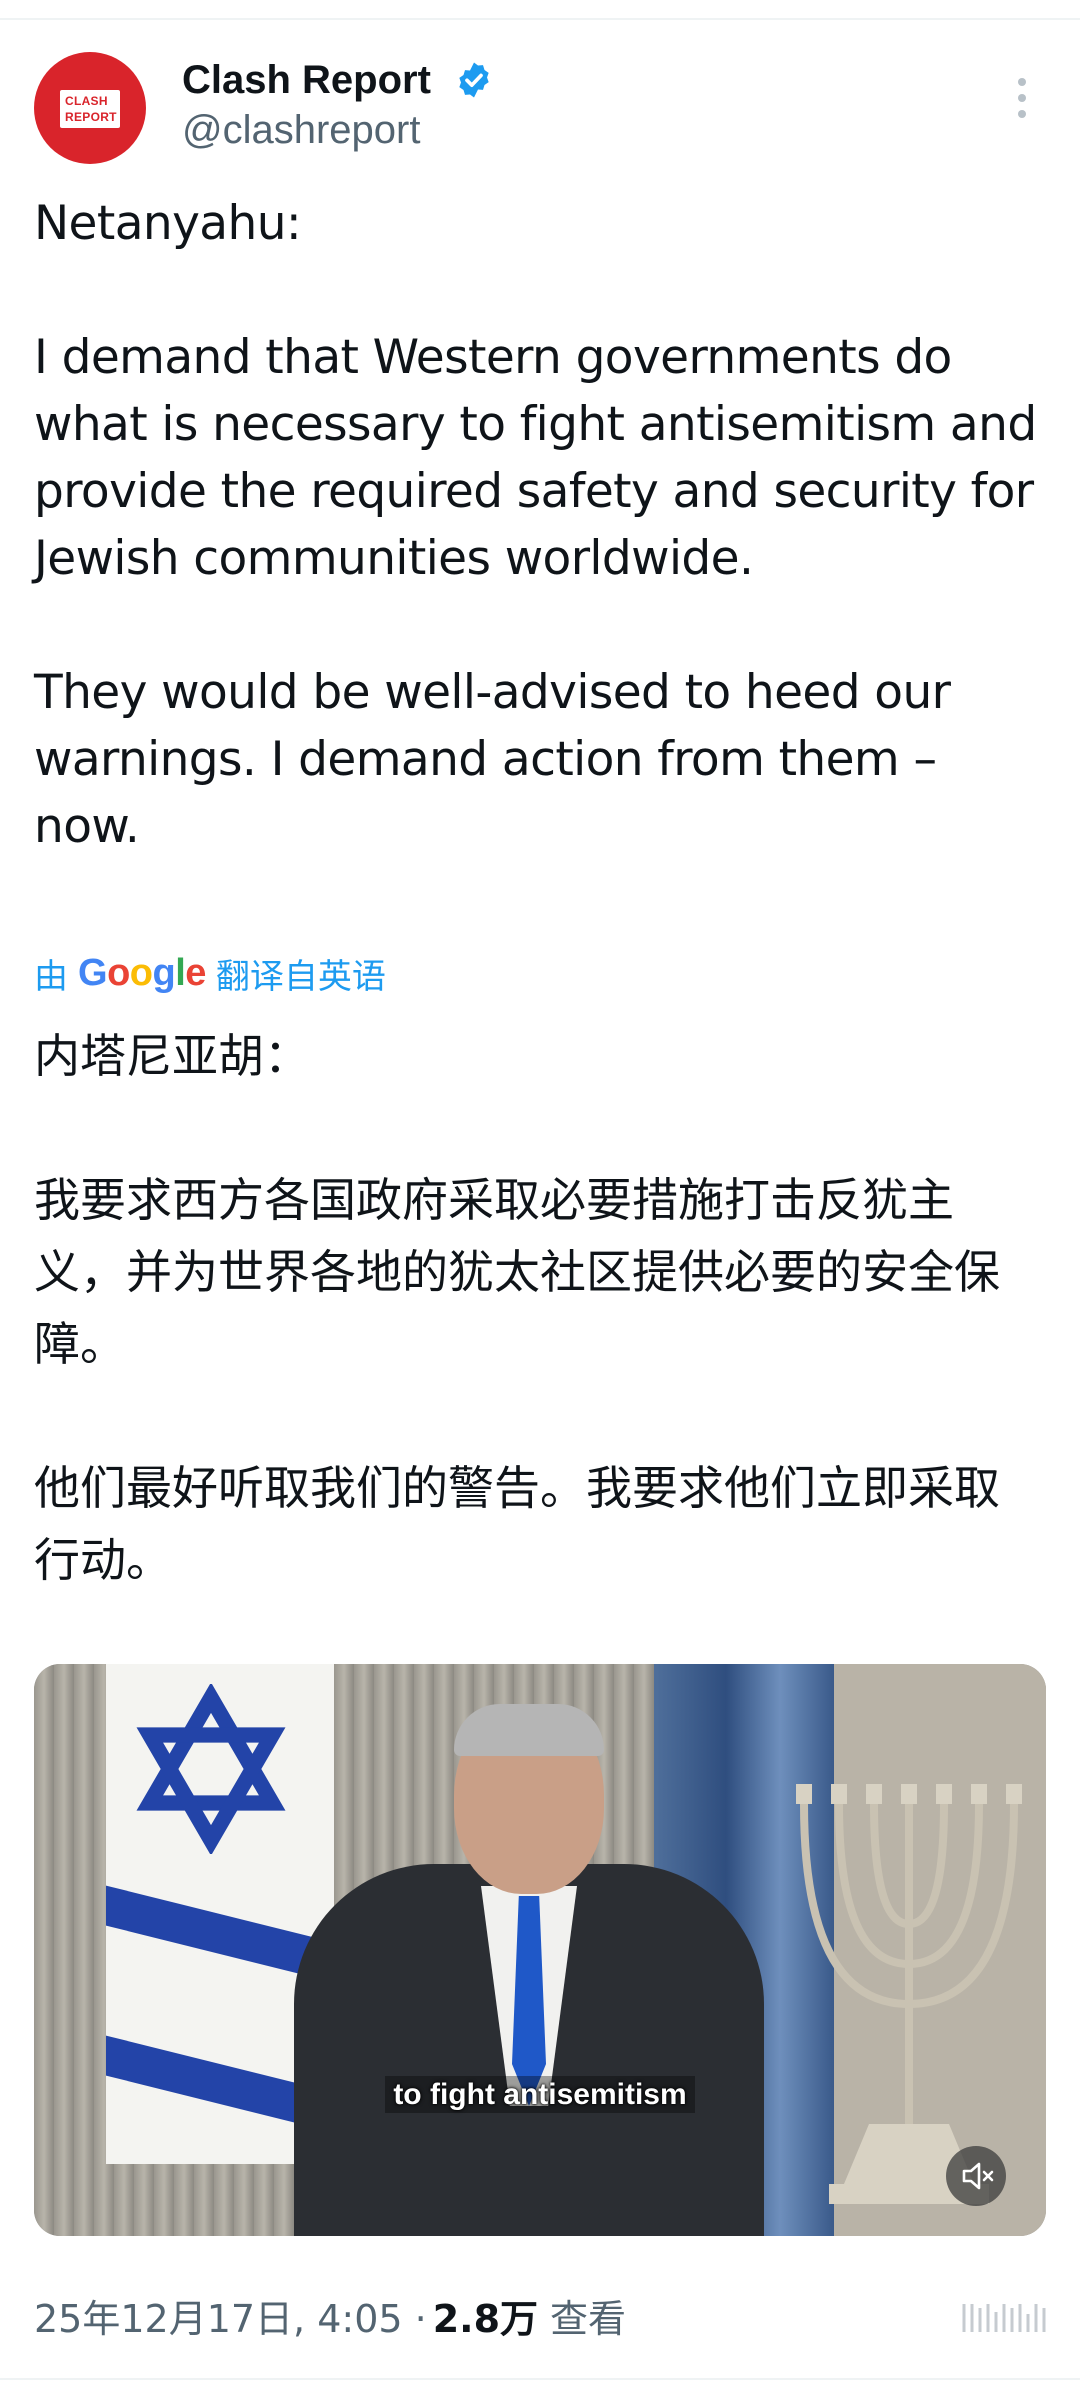 This screenshot has width=1080, height=2392. What do you see at coordinates (168, 223) in the screenshot?
I see `tweet-paragraph: Netanyahu:` at bounding box center [168, 223].